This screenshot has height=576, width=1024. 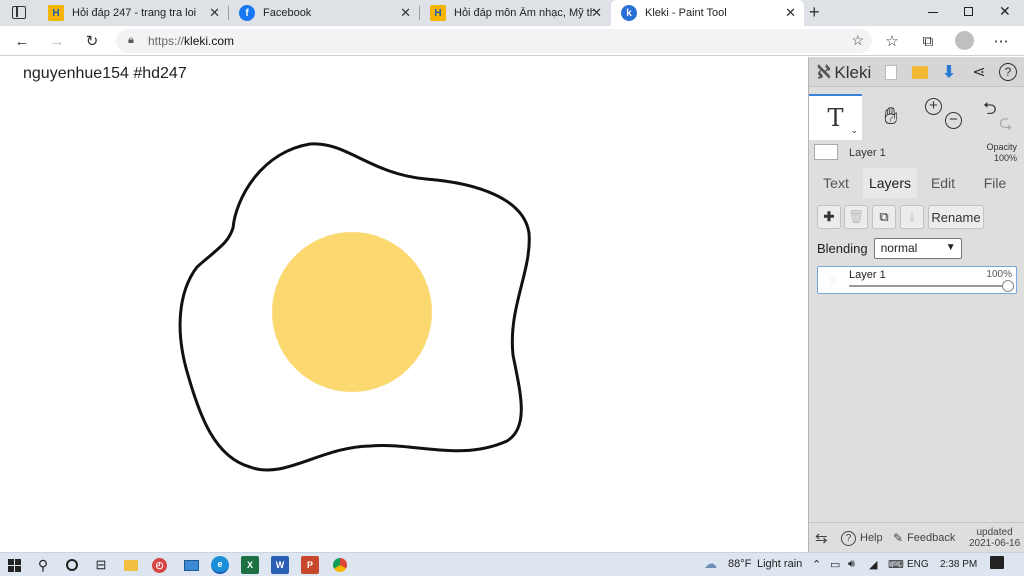 I want to click on network-icon: ◢, so click(x=873, y=564).